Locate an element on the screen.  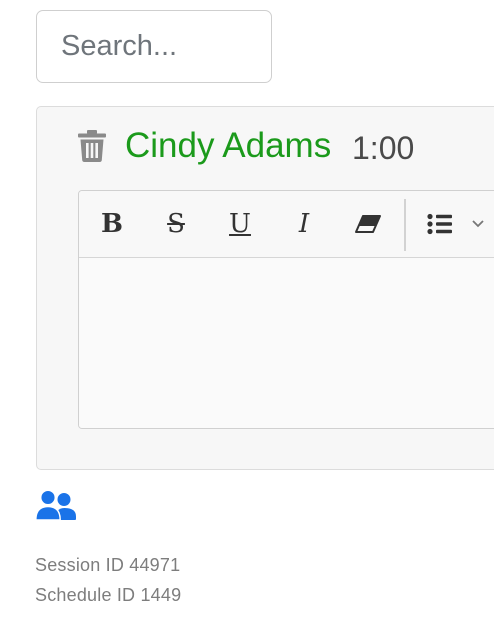
entry-duration: 1:00 is located at coordinates (383, 148).